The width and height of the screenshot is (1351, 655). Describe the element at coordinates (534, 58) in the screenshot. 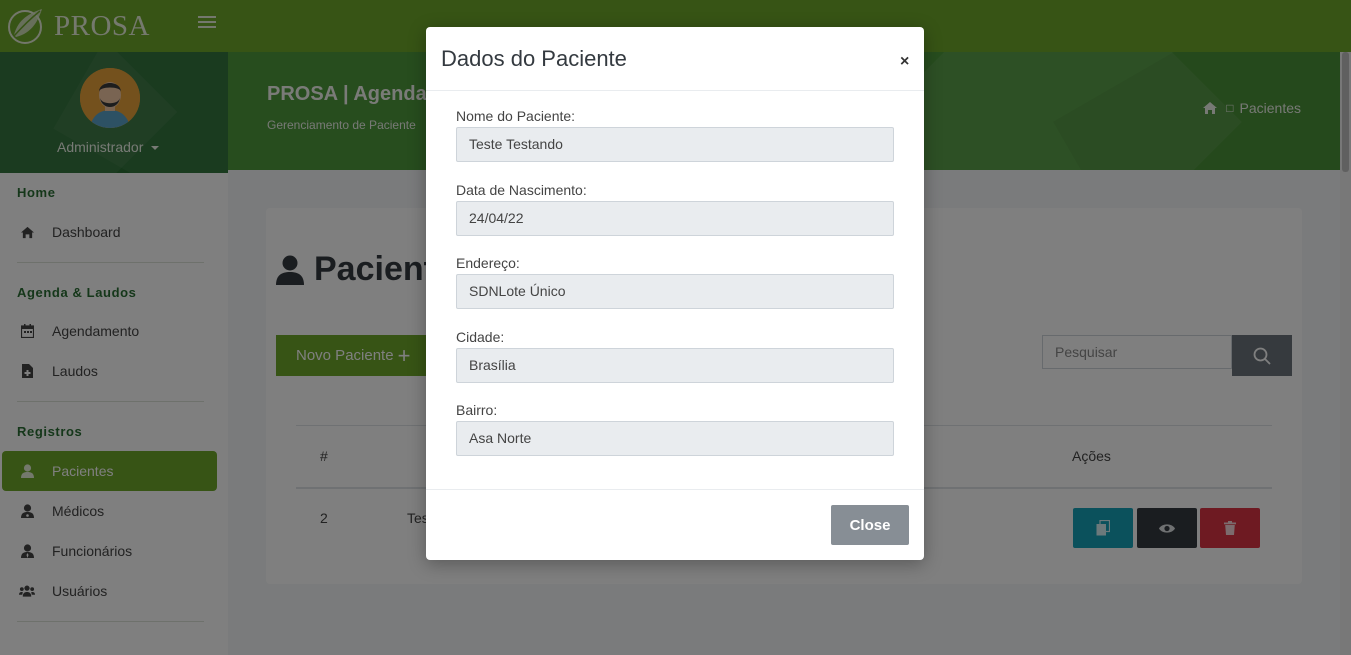

I see `modal-title: Dados do Paciente` at that location.